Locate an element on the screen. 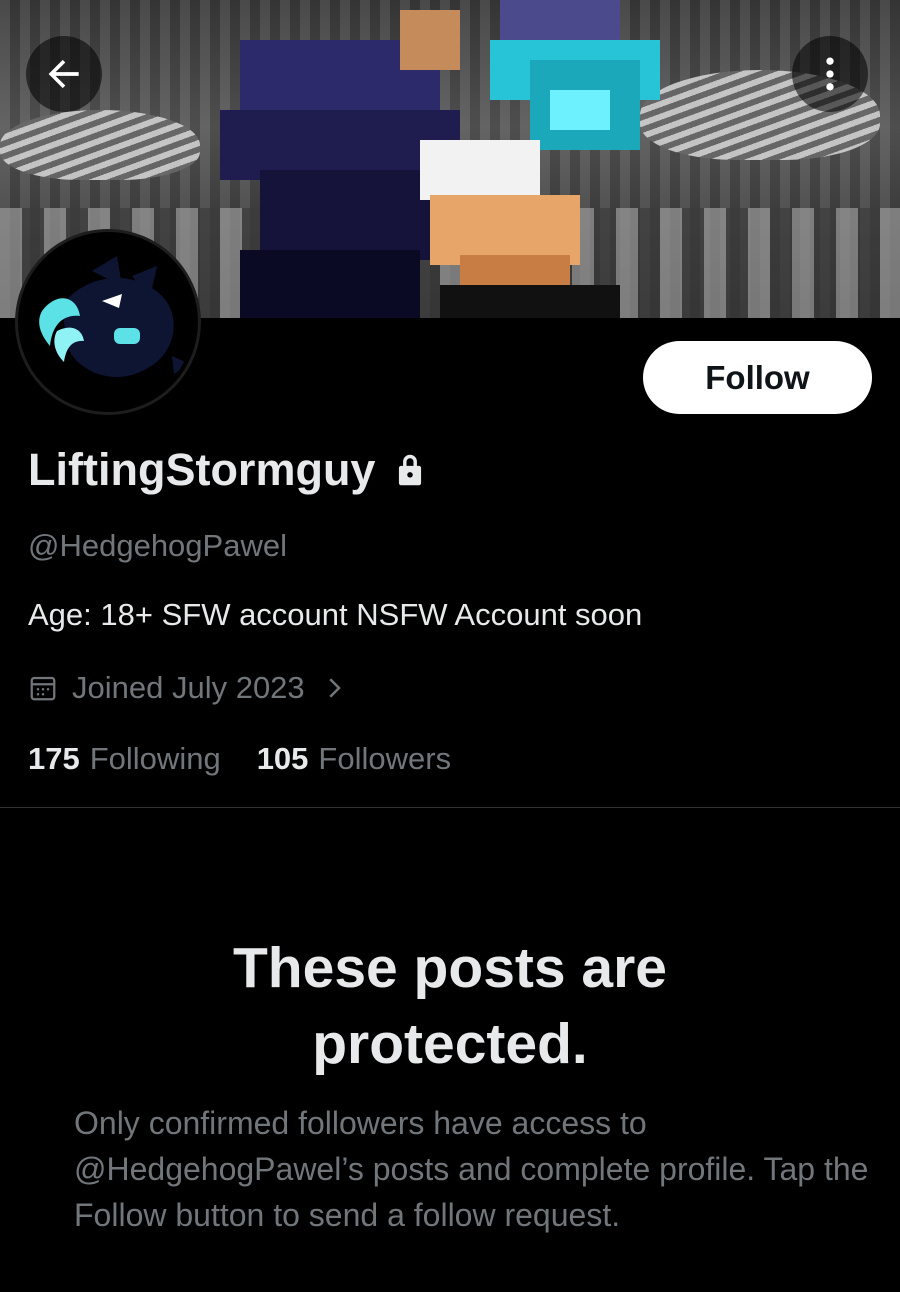 This screenshot has width=900, height=1292. following-label: Following is located at coordinates (155, 758).